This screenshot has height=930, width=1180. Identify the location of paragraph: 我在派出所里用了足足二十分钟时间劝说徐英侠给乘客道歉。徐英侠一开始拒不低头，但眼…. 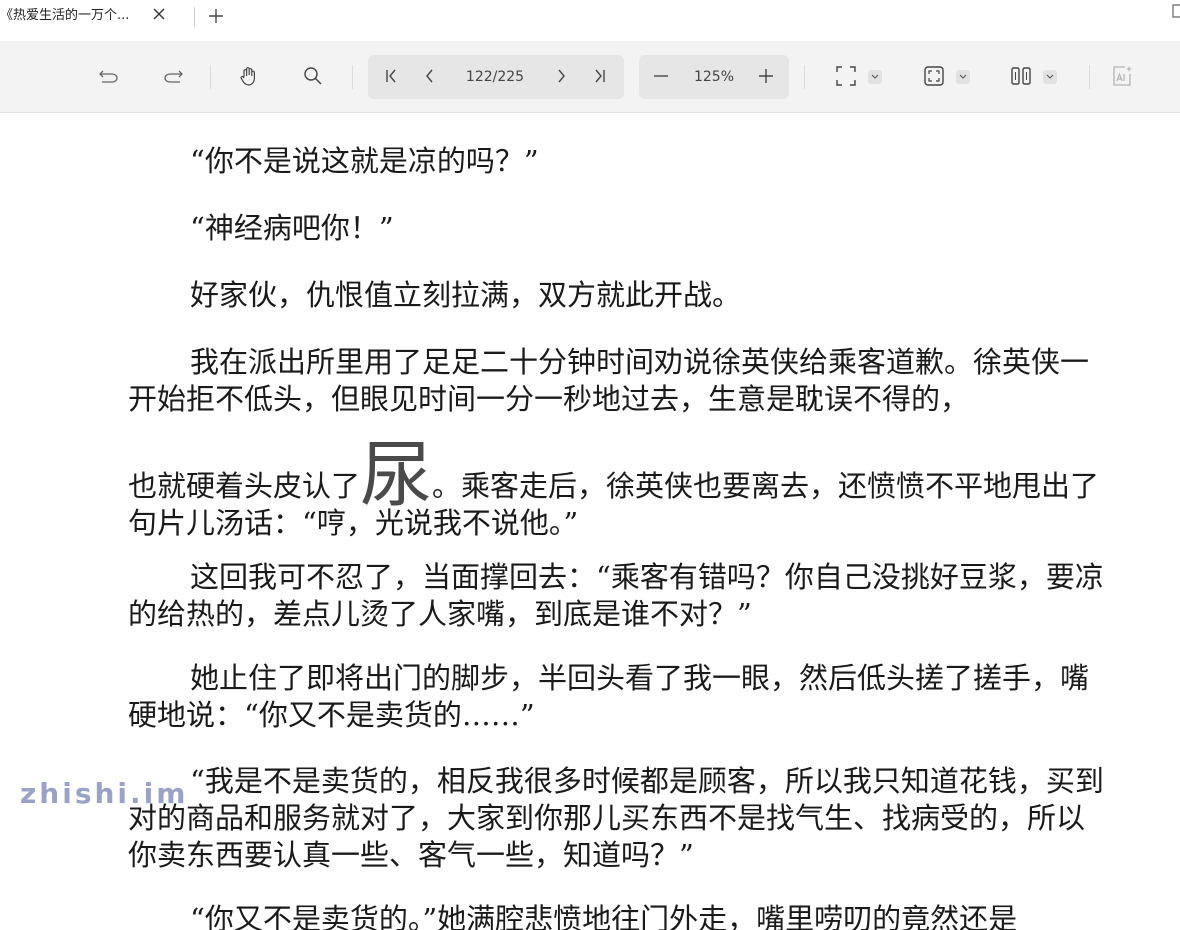
(609, 380).